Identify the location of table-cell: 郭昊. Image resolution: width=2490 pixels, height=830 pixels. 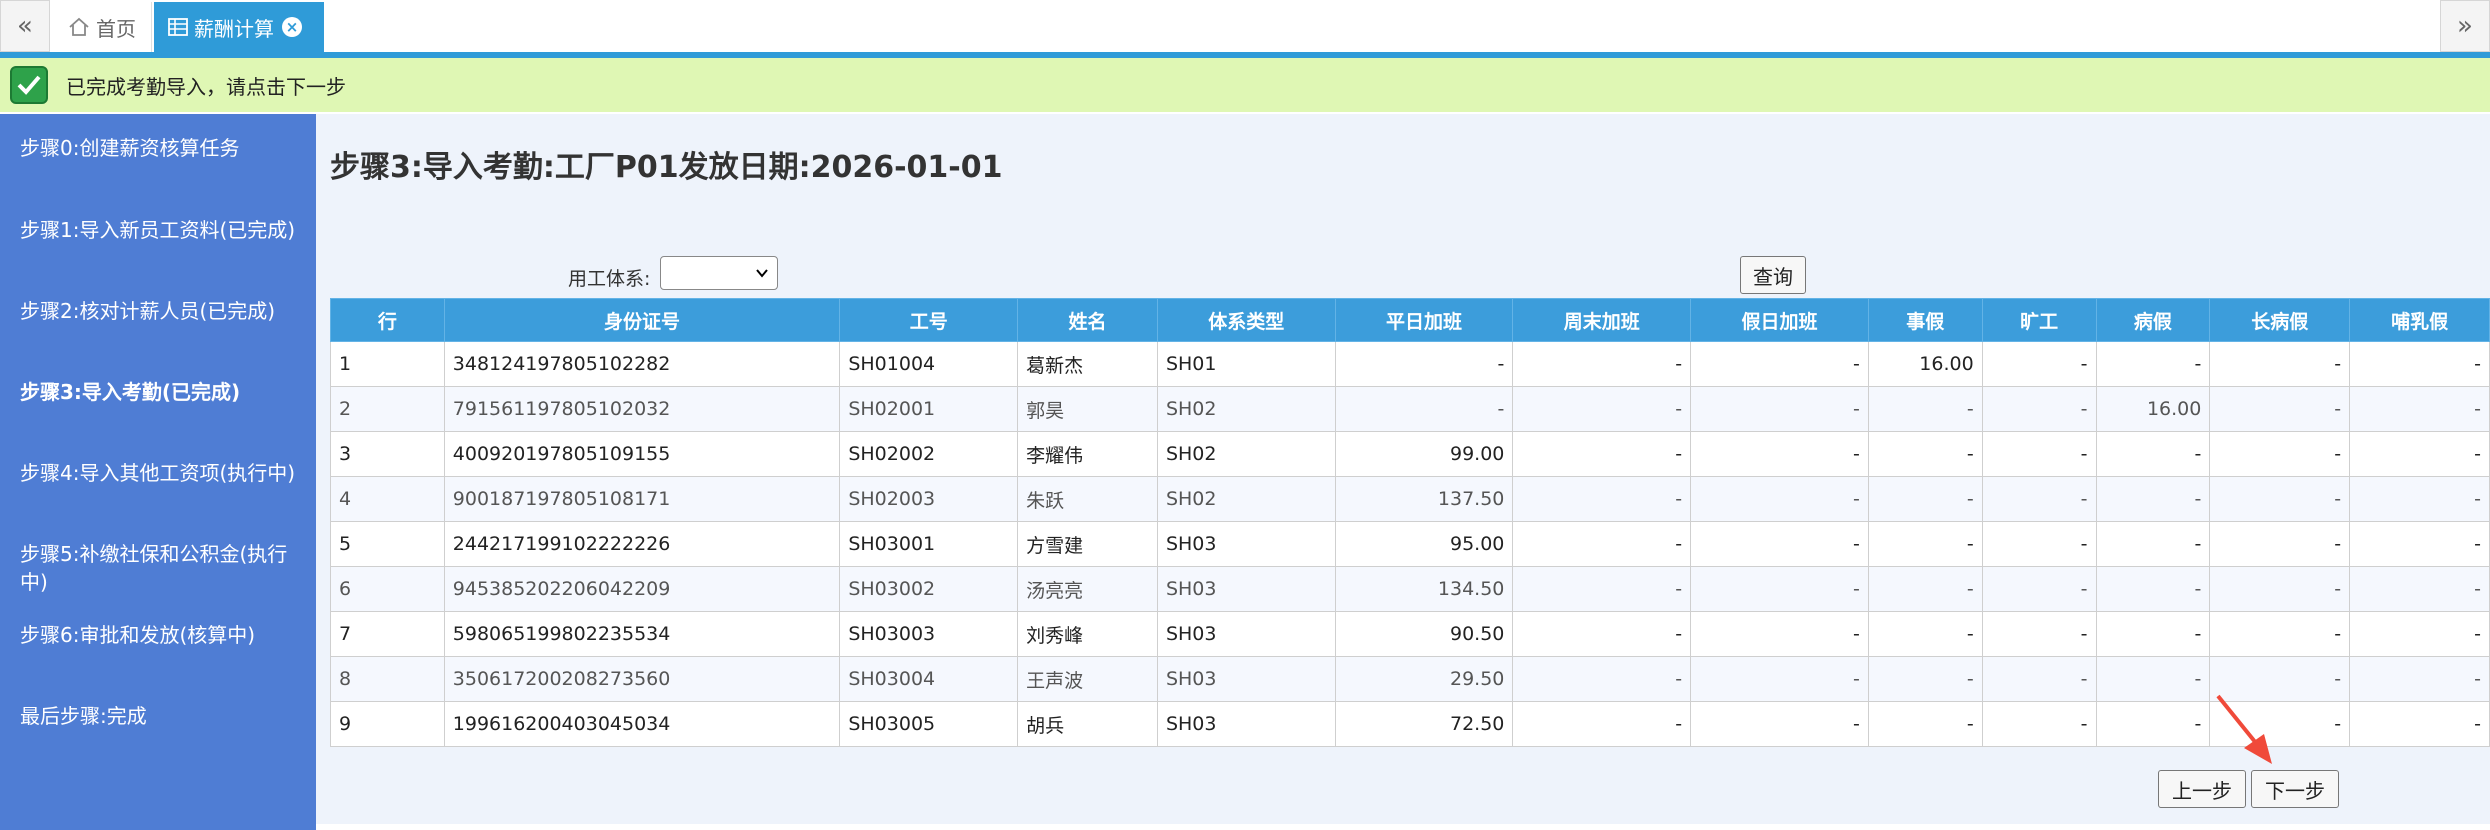
(1087, 409).